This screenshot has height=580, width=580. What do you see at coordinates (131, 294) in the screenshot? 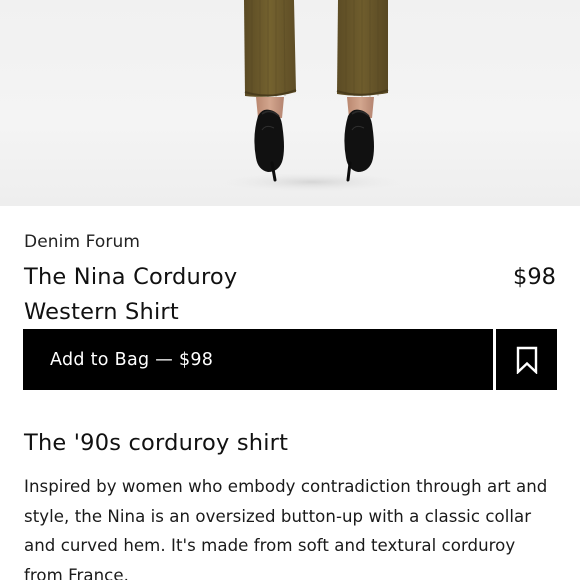
I see `product-title: The Nina Corduroy Western Shirt` at bounding box center [131, 294].